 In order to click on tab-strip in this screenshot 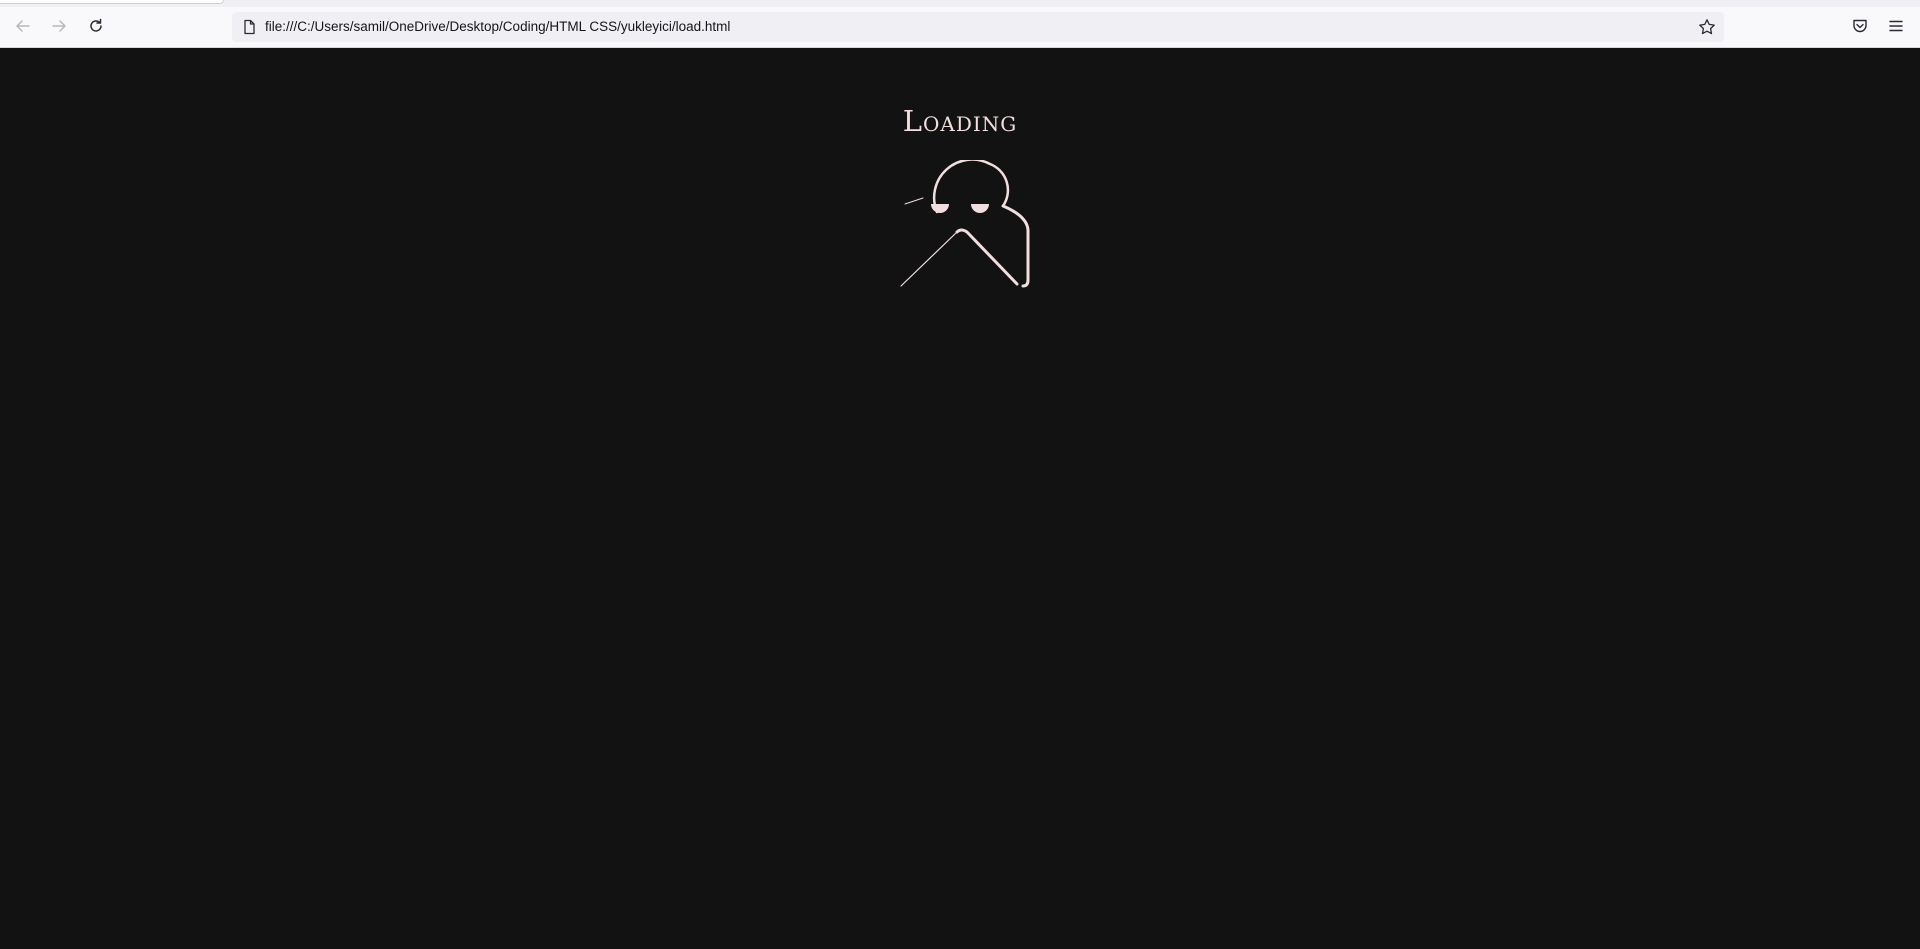, I will do `click(960, 3)`.